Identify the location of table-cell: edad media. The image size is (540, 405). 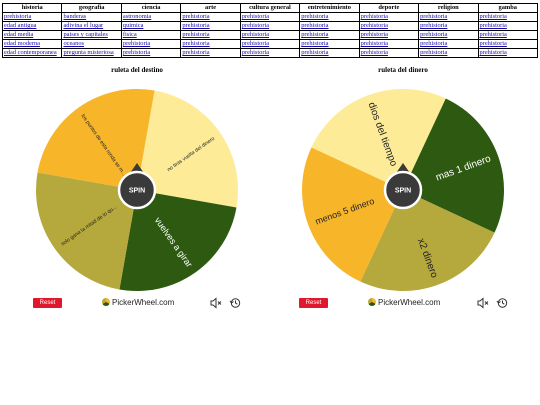
(32, 35).